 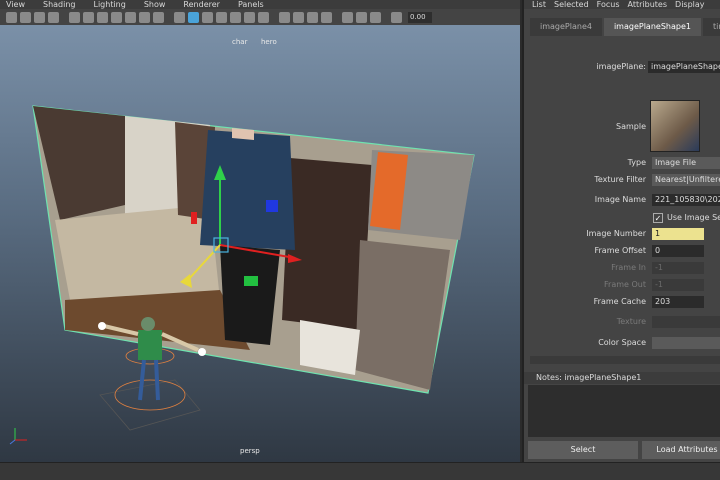 What do you see at coordinates (194, 218) in the screenshot?
I see `plane-handle-yz` at bounding box center [194, 218].